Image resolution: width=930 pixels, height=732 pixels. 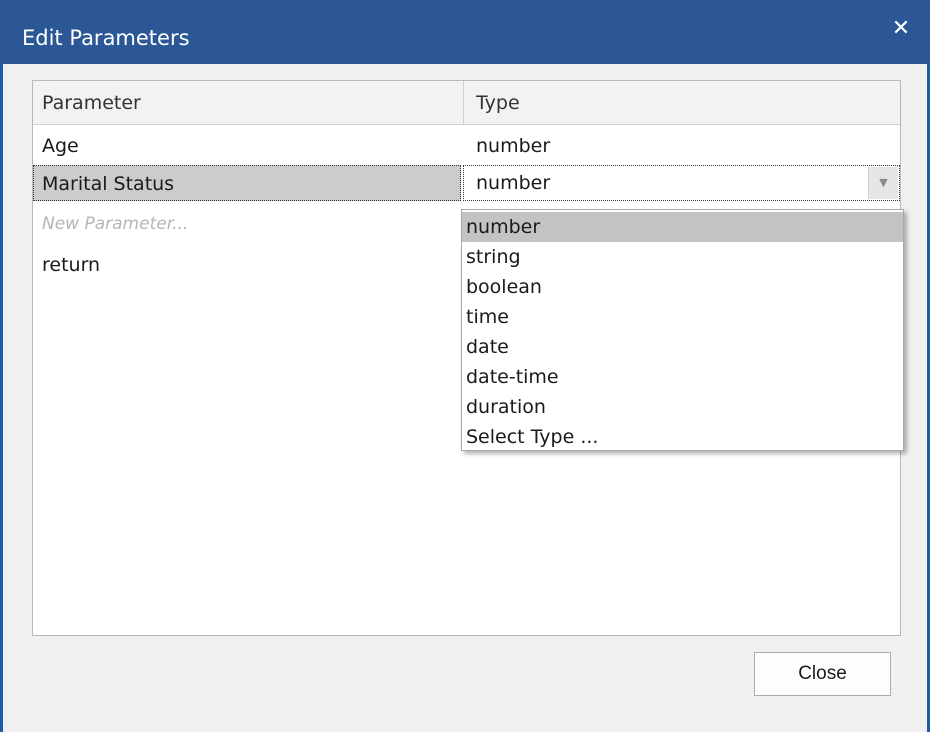 I want to click on parameter-name-cell-selected: Marital Status, so click(x=247, y=183).